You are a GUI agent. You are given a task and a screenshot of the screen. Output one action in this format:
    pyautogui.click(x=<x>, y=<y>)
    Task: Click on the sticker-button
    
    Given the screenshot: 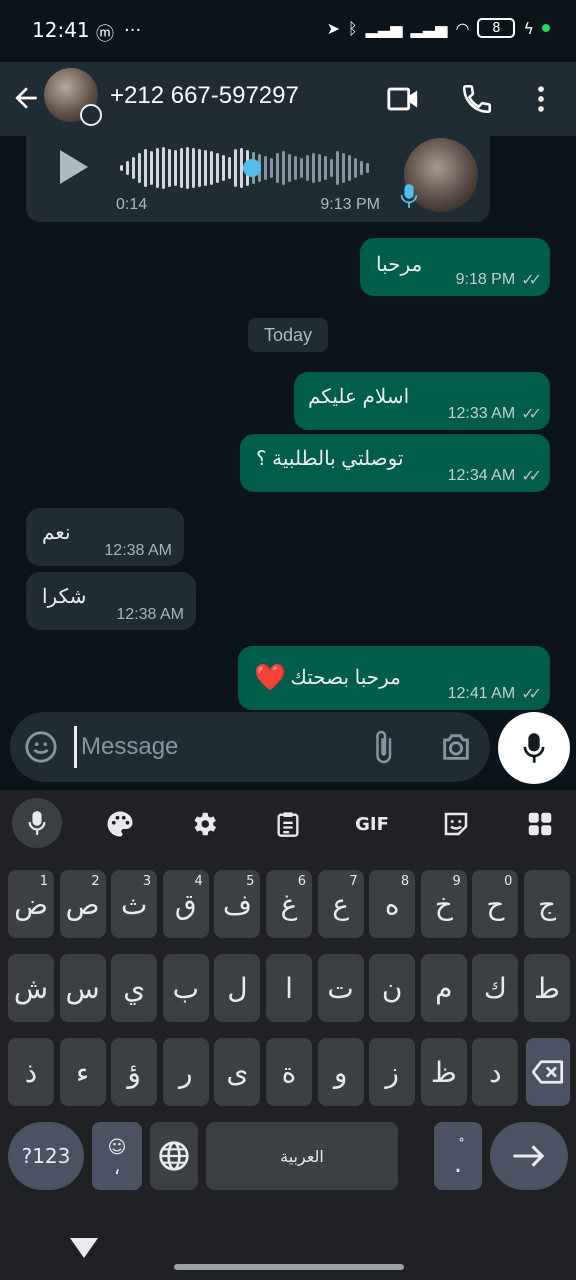 What is the action you would take?
    pyautogui.click(x=456, y=824)
    